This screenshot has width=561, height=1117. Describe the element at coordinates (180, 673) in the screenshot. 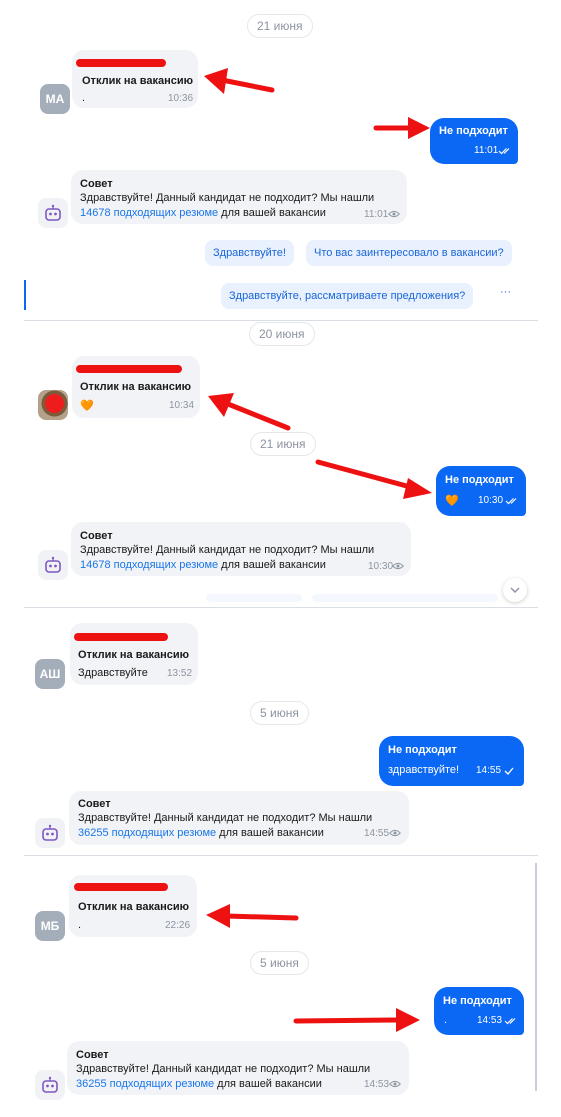

I see `message-time: 13:52` at that location.